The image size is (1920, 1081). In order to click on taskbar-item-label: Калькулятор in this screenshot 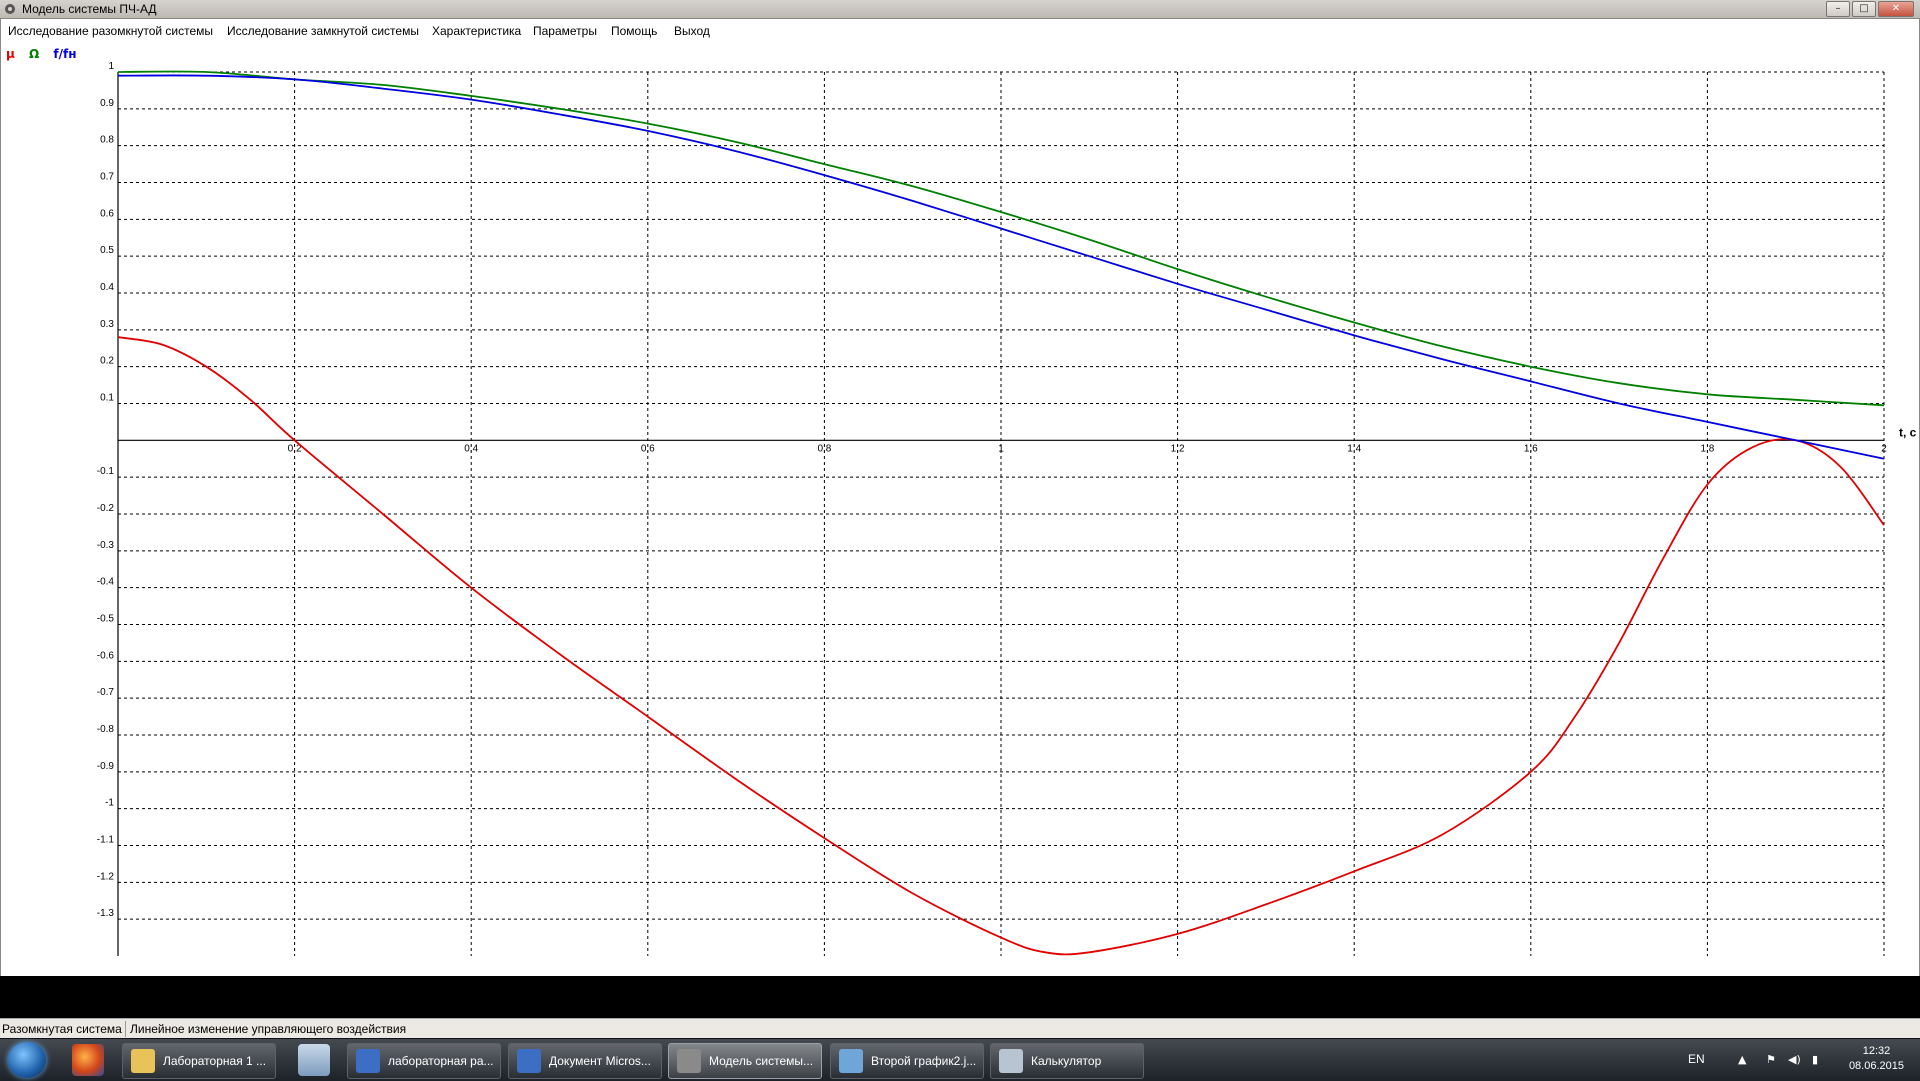, I will do `click(1066, 1061)`.